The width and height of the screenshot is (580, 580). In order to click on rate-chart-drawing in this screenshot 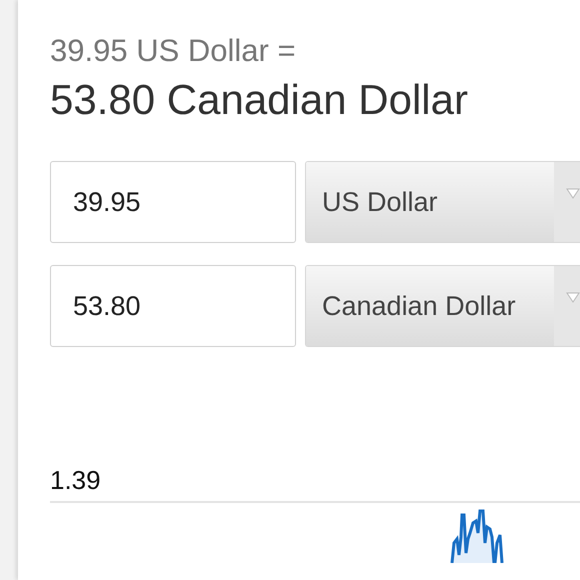, I will do `click(477, 536)`.